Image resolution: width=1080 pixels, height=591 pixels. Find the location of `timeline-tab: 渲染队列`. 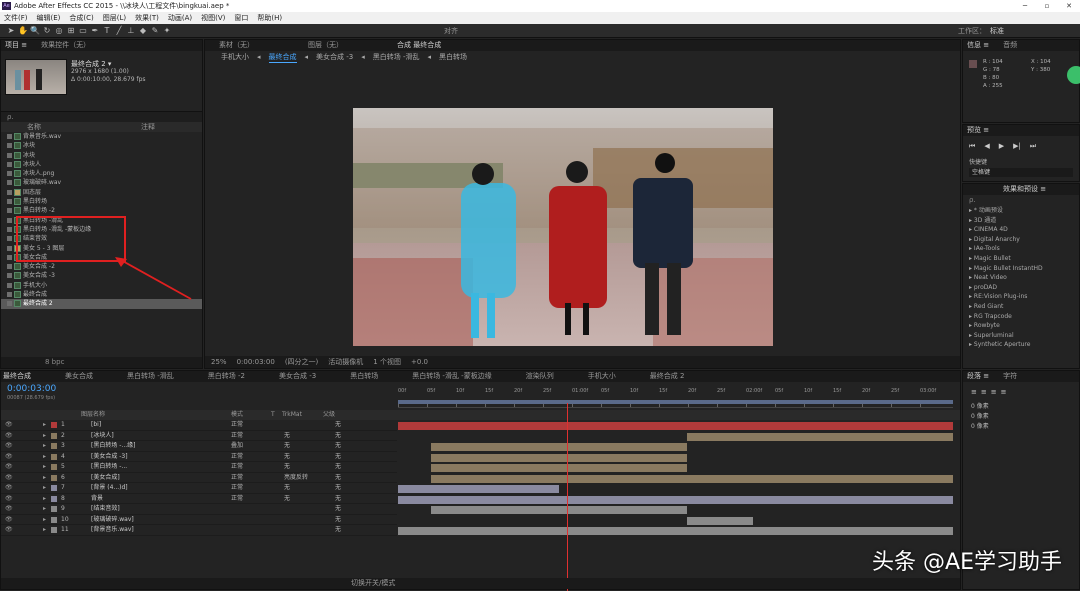

timeline-tab: 渲染队列 is located at coordinates (540, 376).